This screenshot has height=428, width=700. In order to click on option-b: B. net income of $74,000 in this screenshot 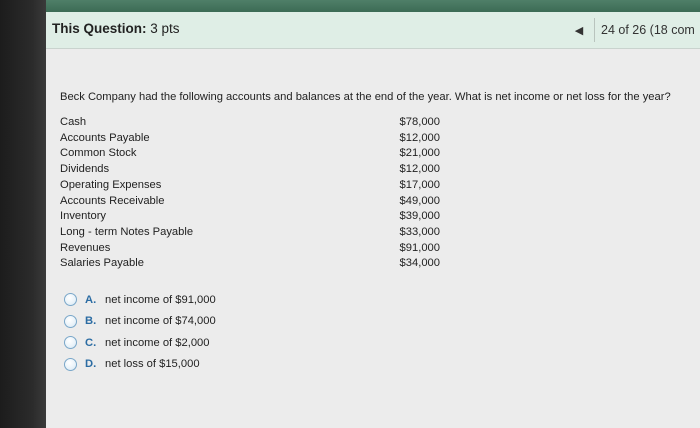, I will do `click(140, 322)`.